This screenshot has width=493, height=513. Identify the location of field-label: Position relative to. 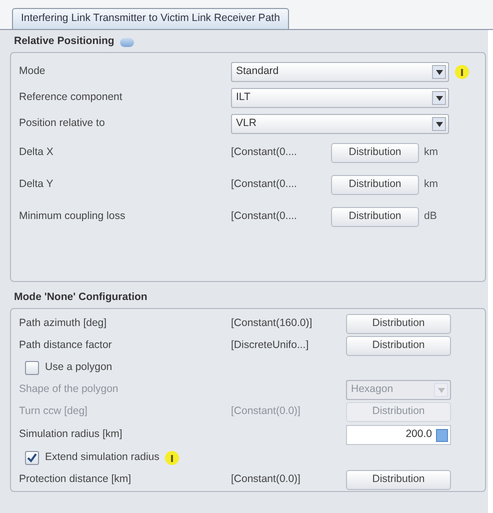
(62, 124).